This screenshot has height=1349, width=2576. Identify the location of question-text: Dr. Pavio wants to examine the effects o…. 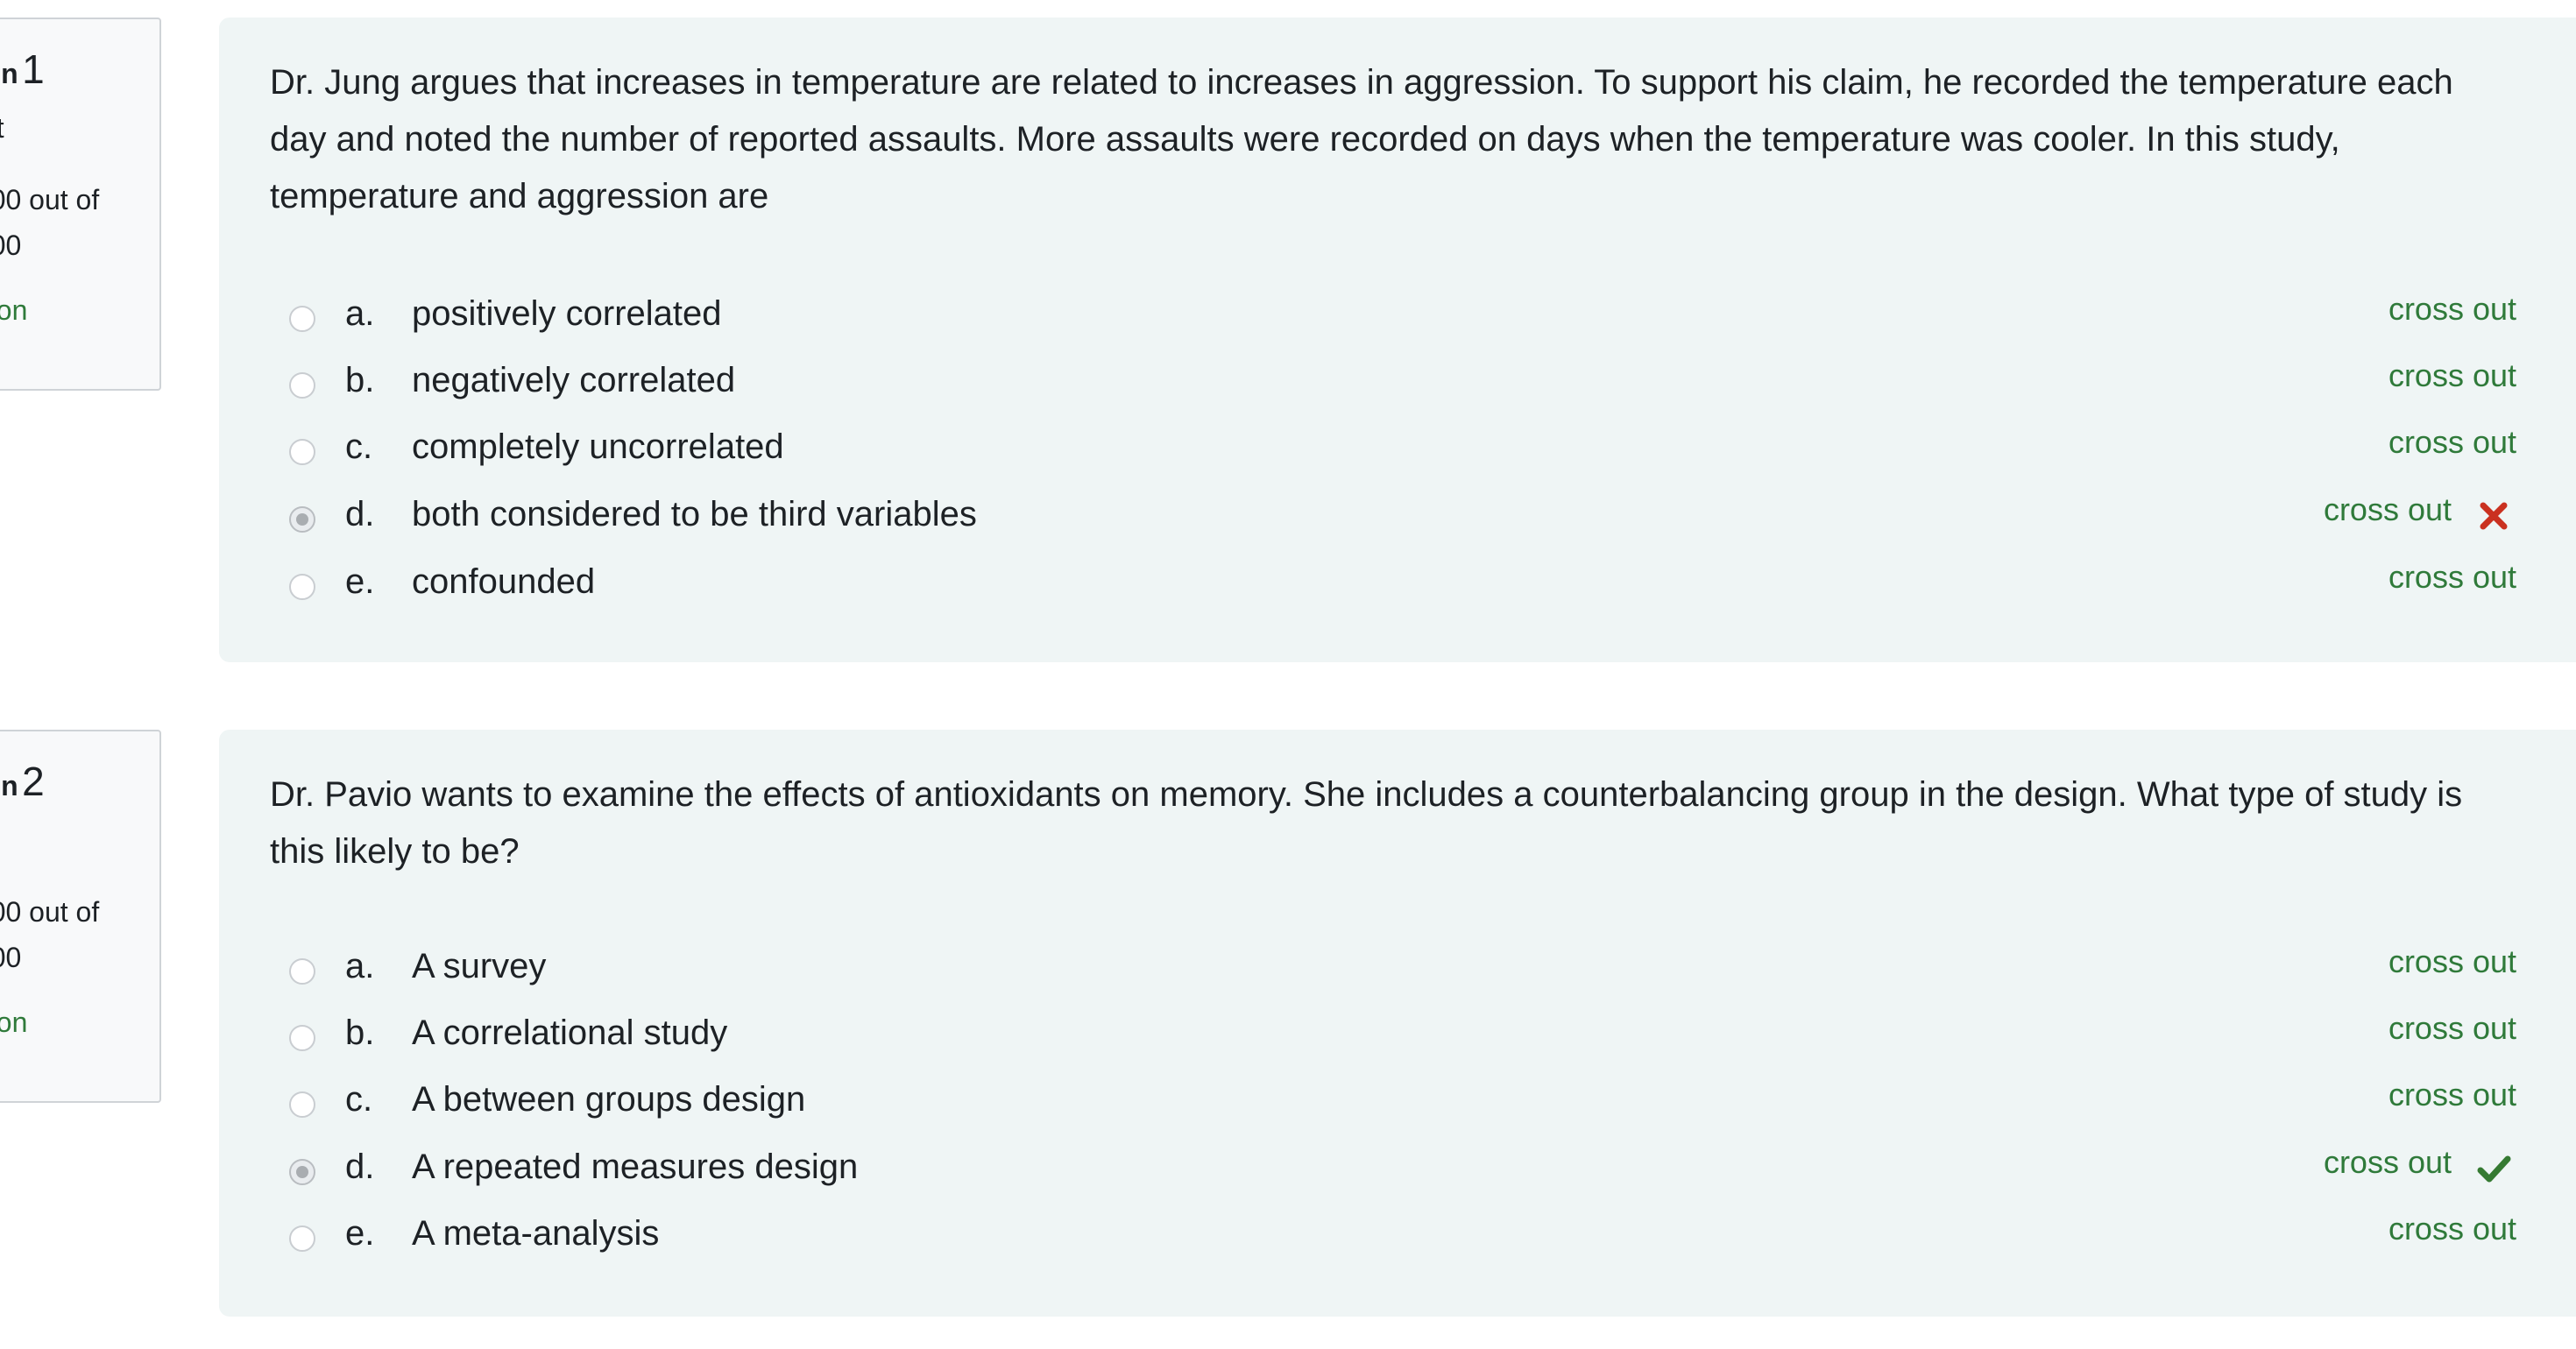
(1366, 823).